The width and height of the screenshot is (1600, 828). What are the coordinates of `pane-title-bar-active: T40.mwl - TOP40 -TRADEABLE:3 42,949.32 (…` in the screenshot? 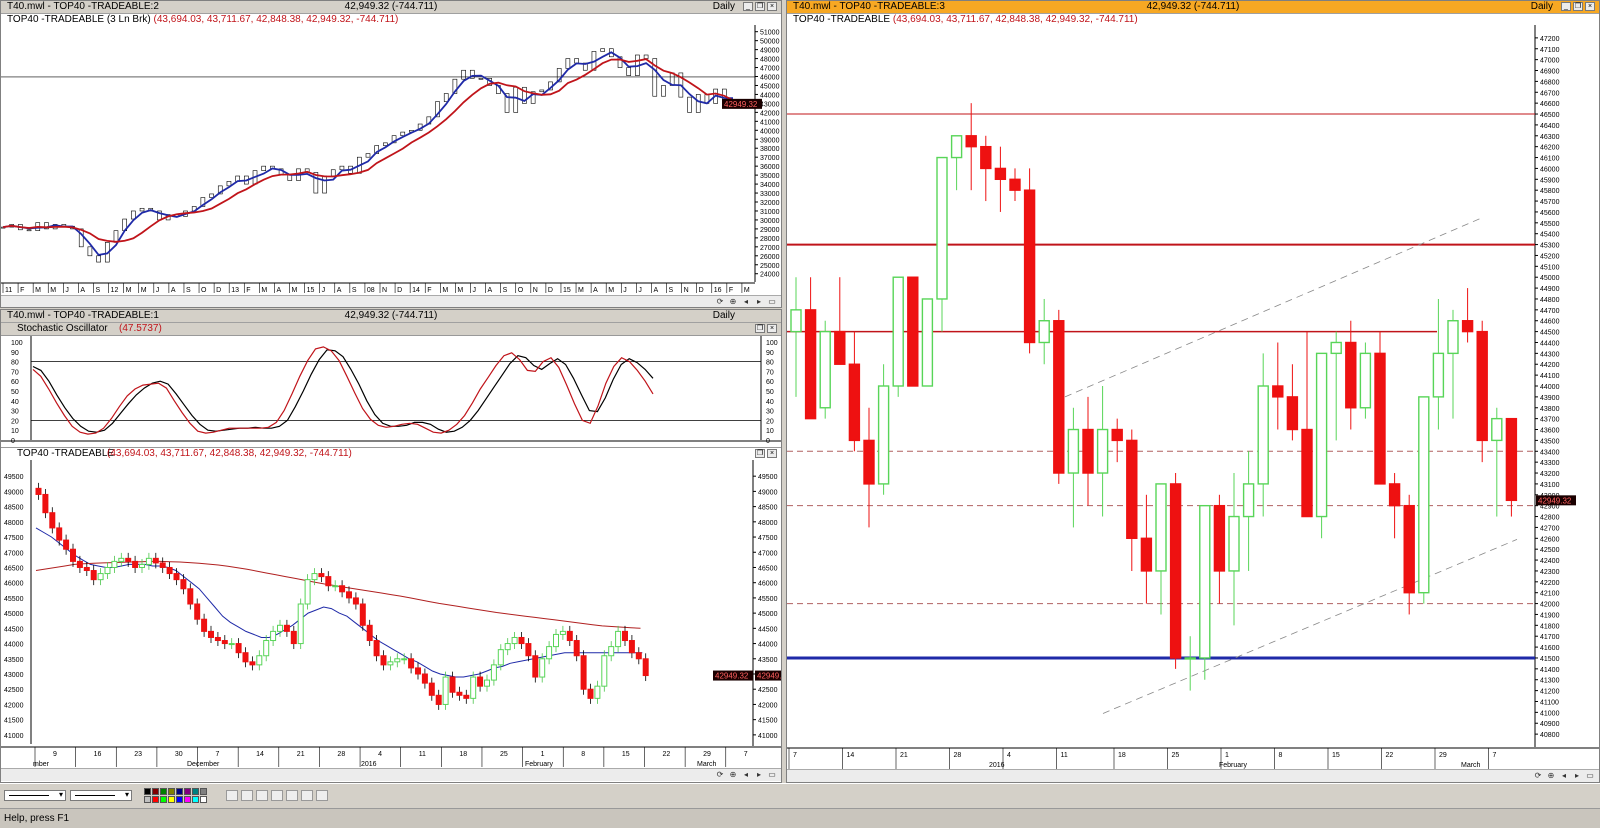 It's located at (1193, 7).